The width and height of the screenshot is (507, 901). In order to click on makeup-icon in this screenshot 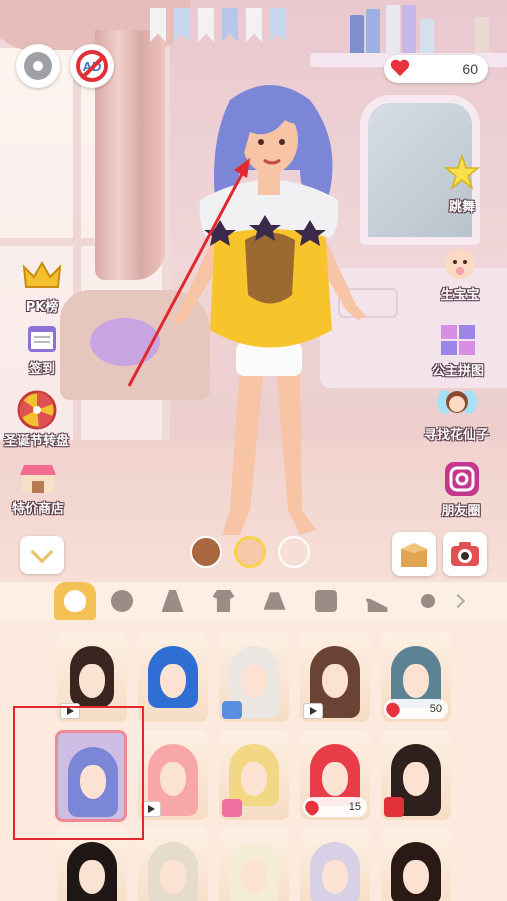, I will do `click(121, 601)`.